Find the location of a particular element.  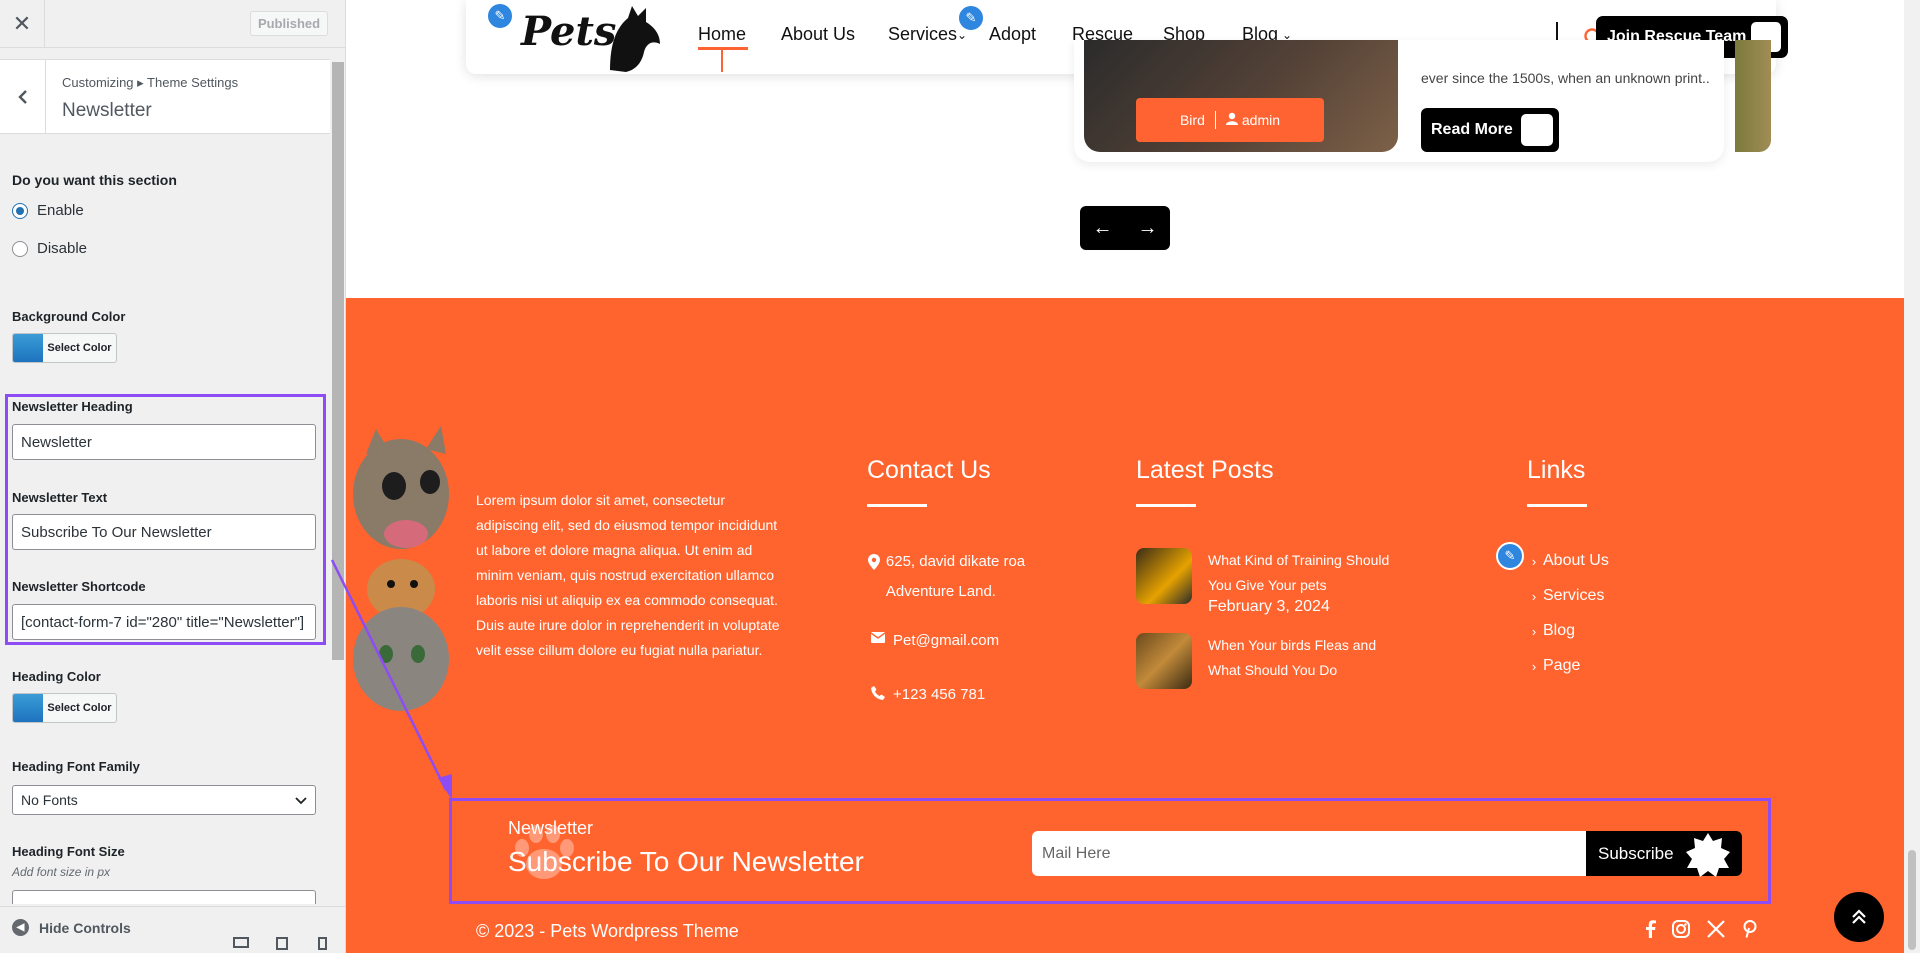

customizer-footer: ◀ Hide Controls is located at coordinates (172, 929).